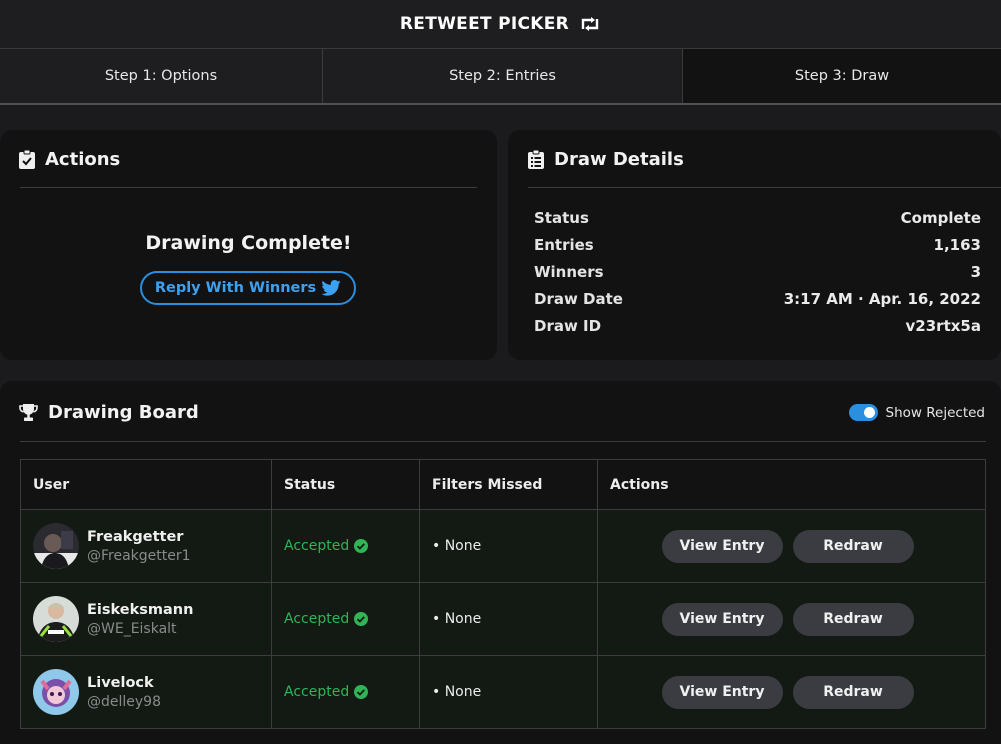 The width and height of the screenshot is (1001, 744). I want to click on show-rejected-label: Show Rejected, so click(935, 412).